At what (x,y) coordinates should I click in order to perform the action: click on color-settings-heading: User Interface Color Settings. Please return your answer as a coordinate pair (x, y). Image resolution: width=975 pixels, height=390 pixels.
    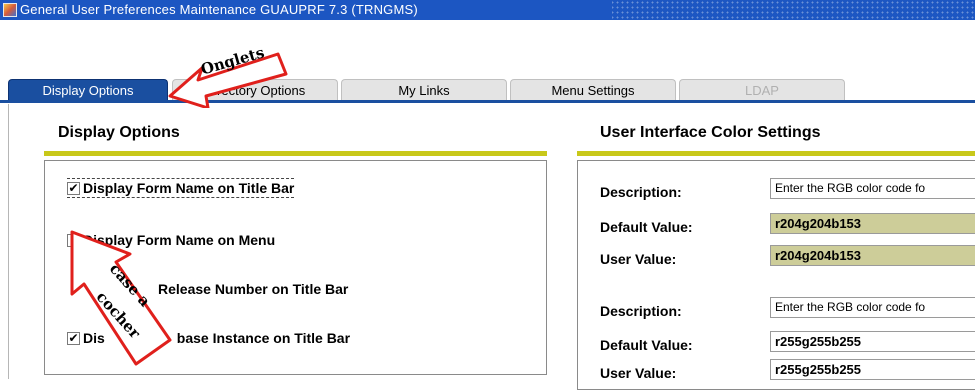
    Looking at the image, I should click on (710, 132).